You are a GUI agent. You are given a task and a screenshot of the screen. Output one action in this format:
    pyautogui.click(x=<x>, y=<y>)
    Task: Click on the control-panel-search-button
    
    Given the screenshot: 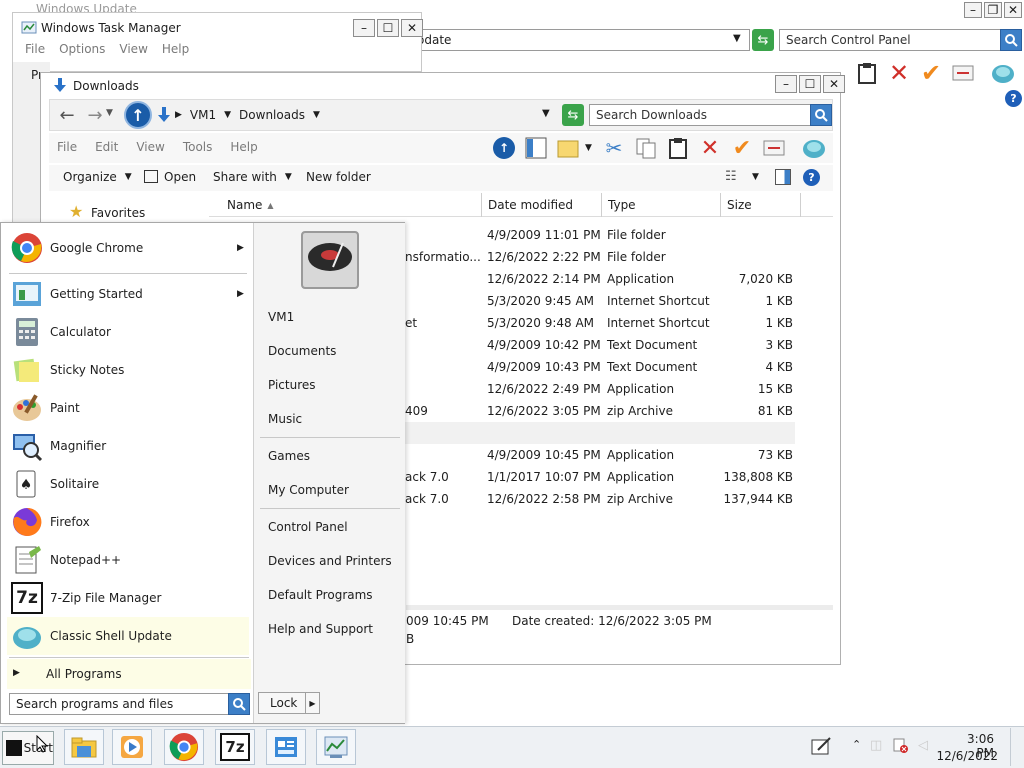 What is the action you would take?
    pyautogui.click(x=1011, y=40)
    